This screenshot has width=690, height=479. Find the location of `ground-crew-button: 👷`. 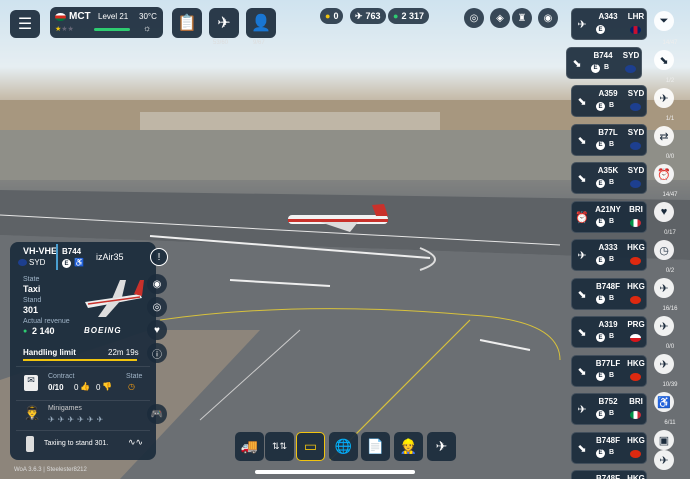

ground-crew-button: 👷 is located at coordinates (408, 446).